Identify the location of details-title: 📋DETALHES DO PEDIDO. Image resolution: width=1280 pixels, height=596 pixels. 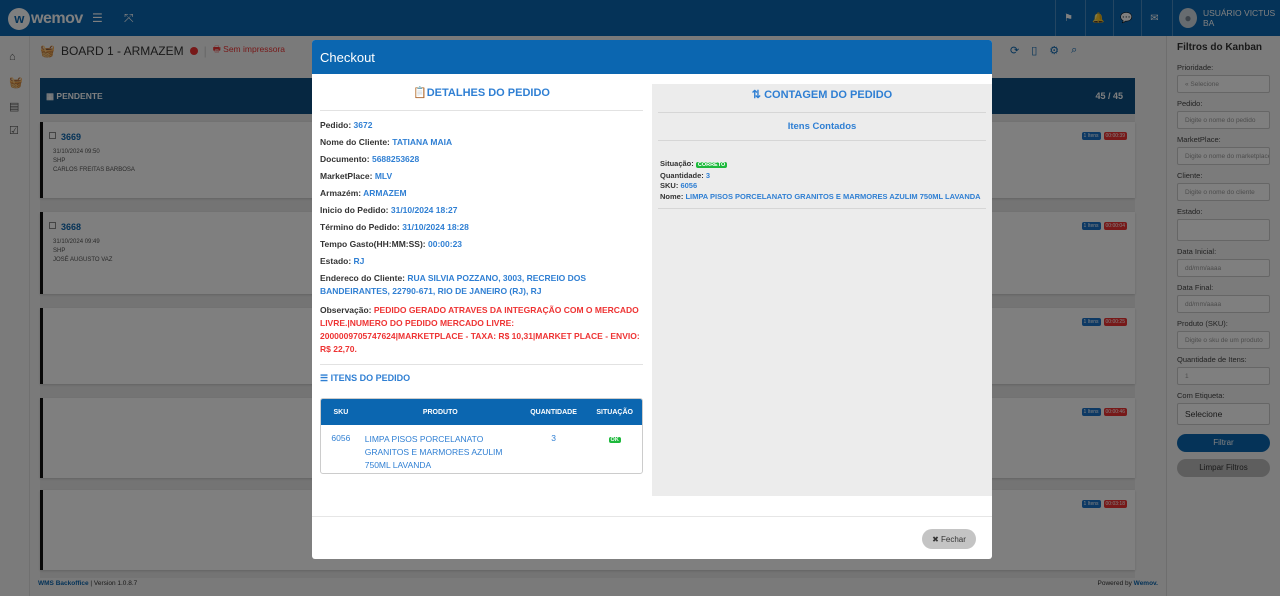
(481, 93).